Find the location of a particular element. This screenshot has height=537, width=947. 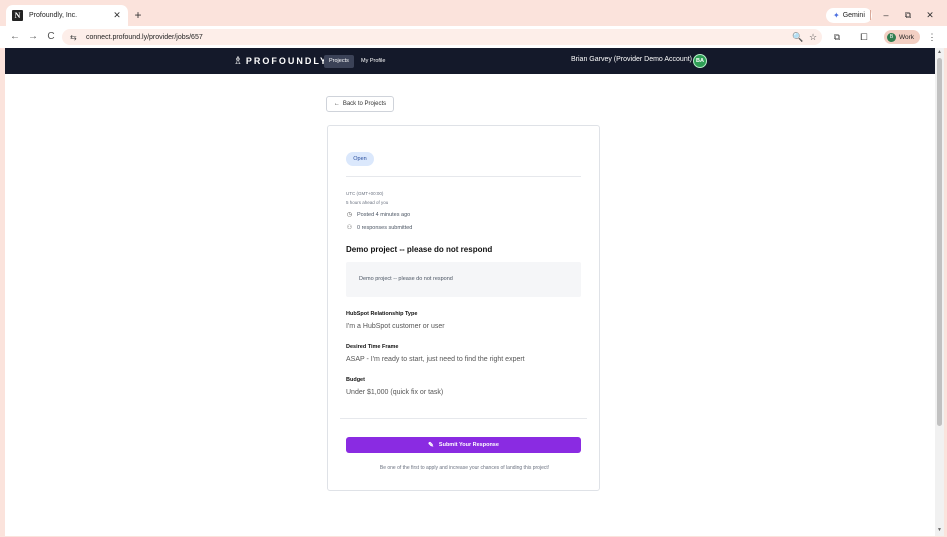

site-settings-icon: ⇆ is located at coordinates (75, 37).